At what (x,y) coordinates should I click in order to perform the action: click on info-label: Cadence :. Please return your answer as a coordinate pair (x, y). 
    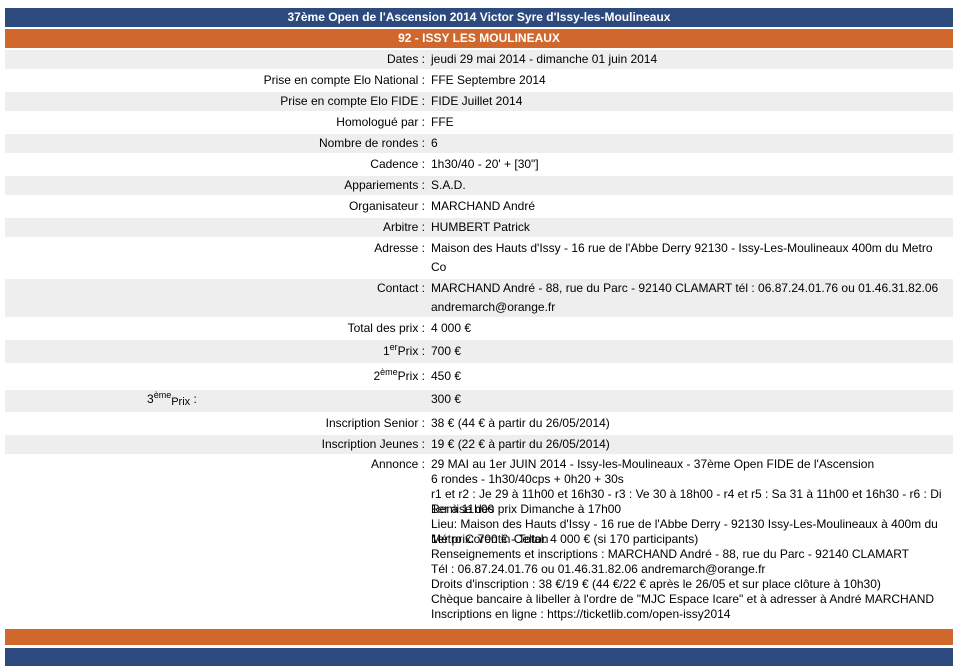
    Looking at the image, I should click on (216, 164).